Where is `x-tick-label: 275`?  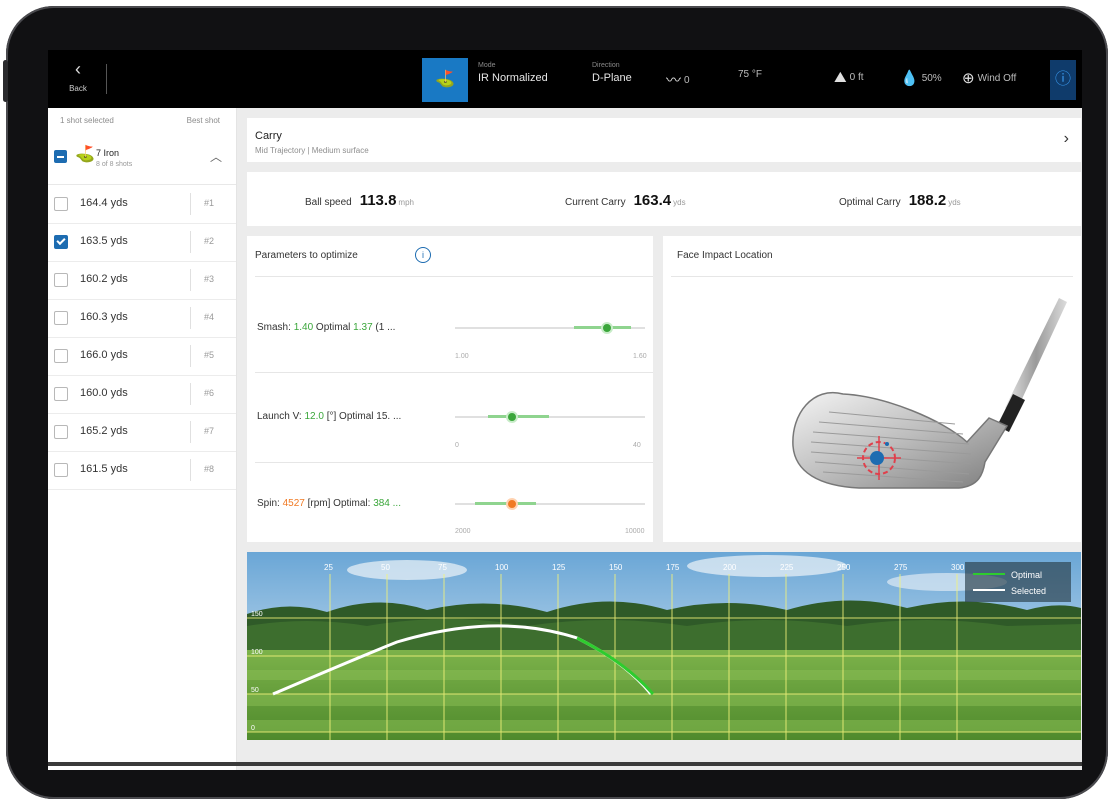 x-tick-label: 275 is located at coordinates (901, 567).